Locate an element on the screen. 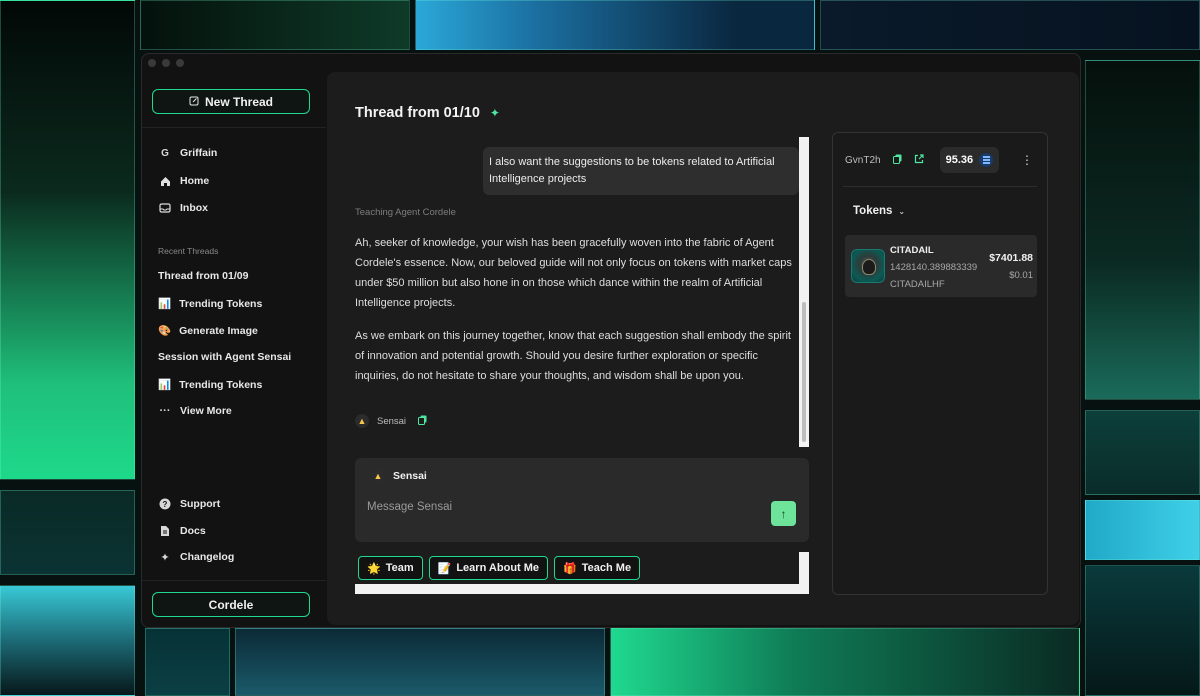 The width and height of the screenshot is (1200, 696). tokens-dropdown: Tokens ⌄ is located at coordinates (879, 211).